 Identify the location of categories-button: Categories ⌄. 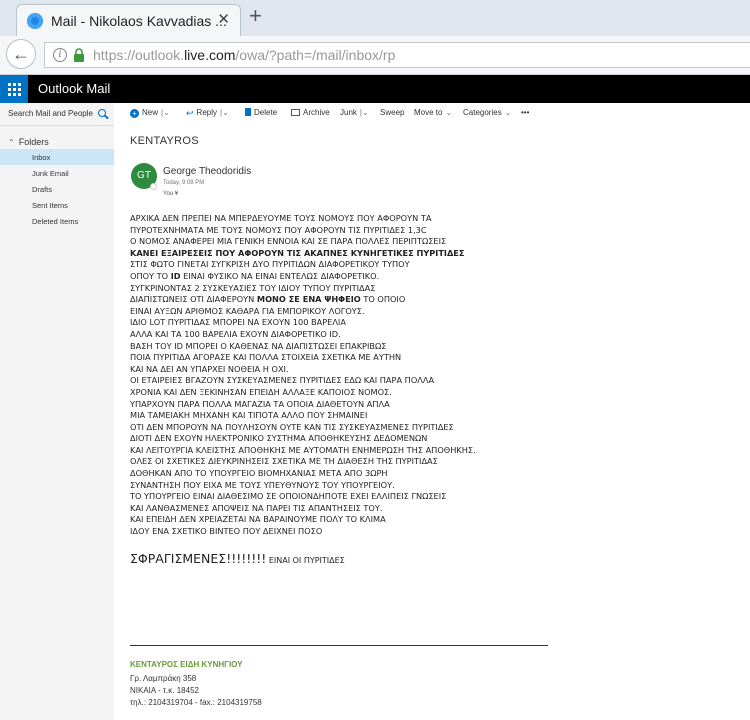
(487, 112).